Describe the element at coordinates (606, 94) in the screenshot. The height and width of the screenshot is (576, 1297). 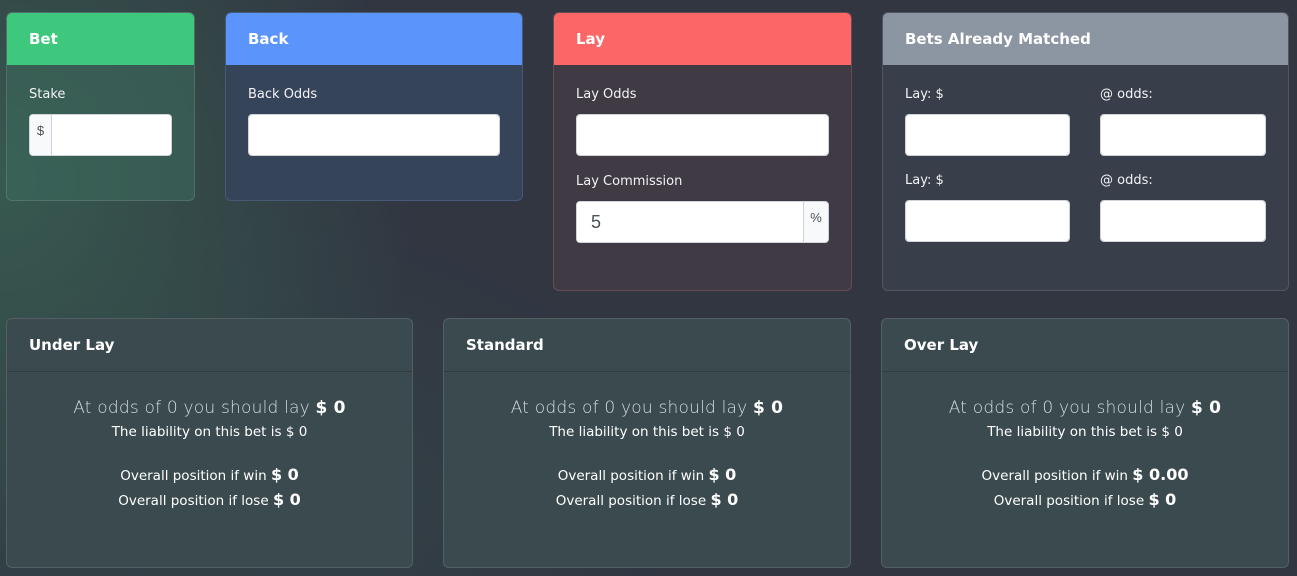
I see `lay-odds-label: Lay Odds` at that location.